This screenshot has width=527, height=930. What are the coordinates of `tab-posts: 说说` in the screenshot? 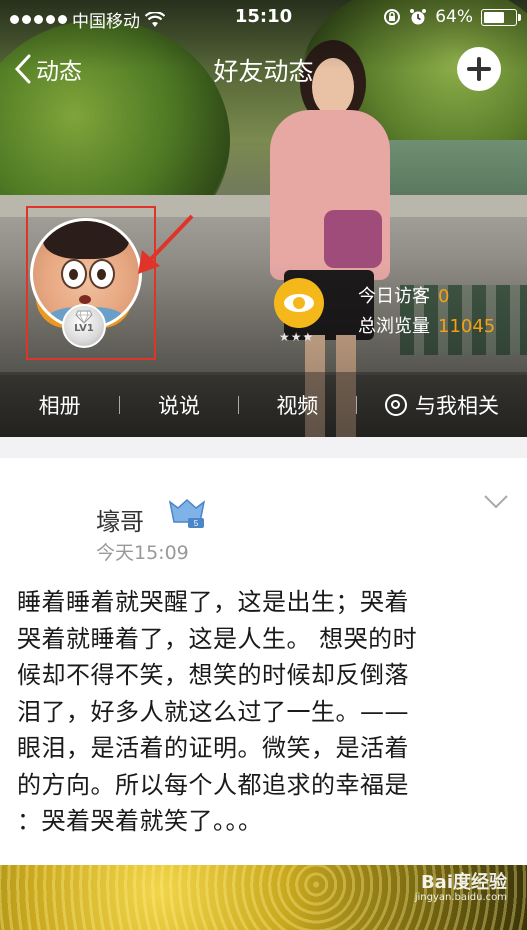 It's located at (178, 405).